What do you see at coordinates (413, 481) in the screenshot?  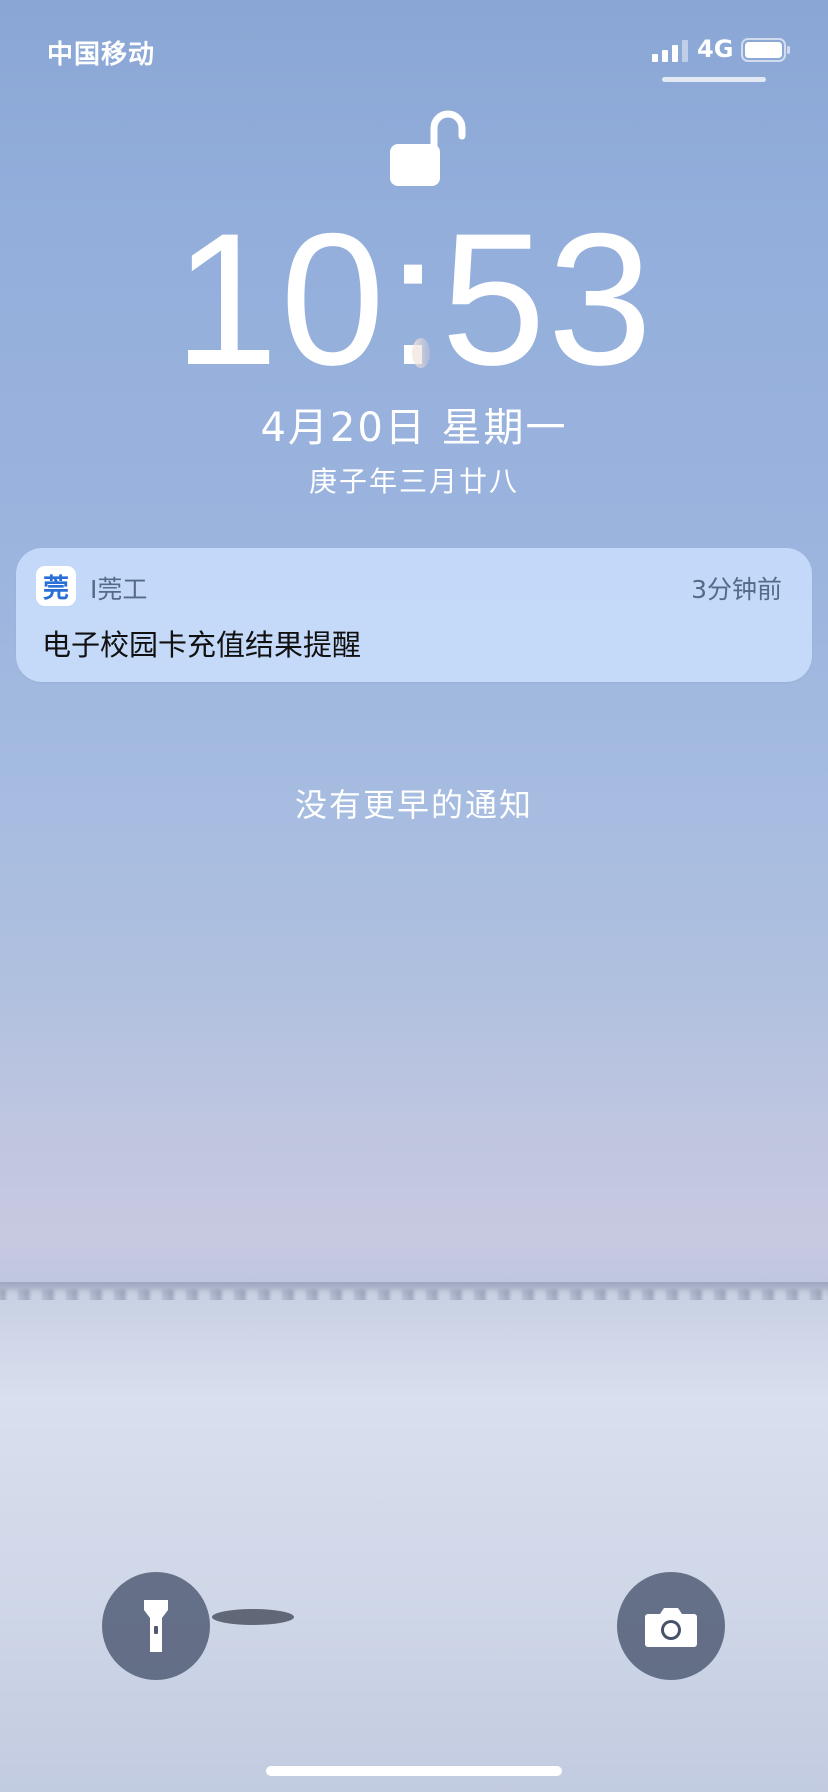 I see `lunar-date: 庚子年三月廿八` at bounding box center [413, 481].